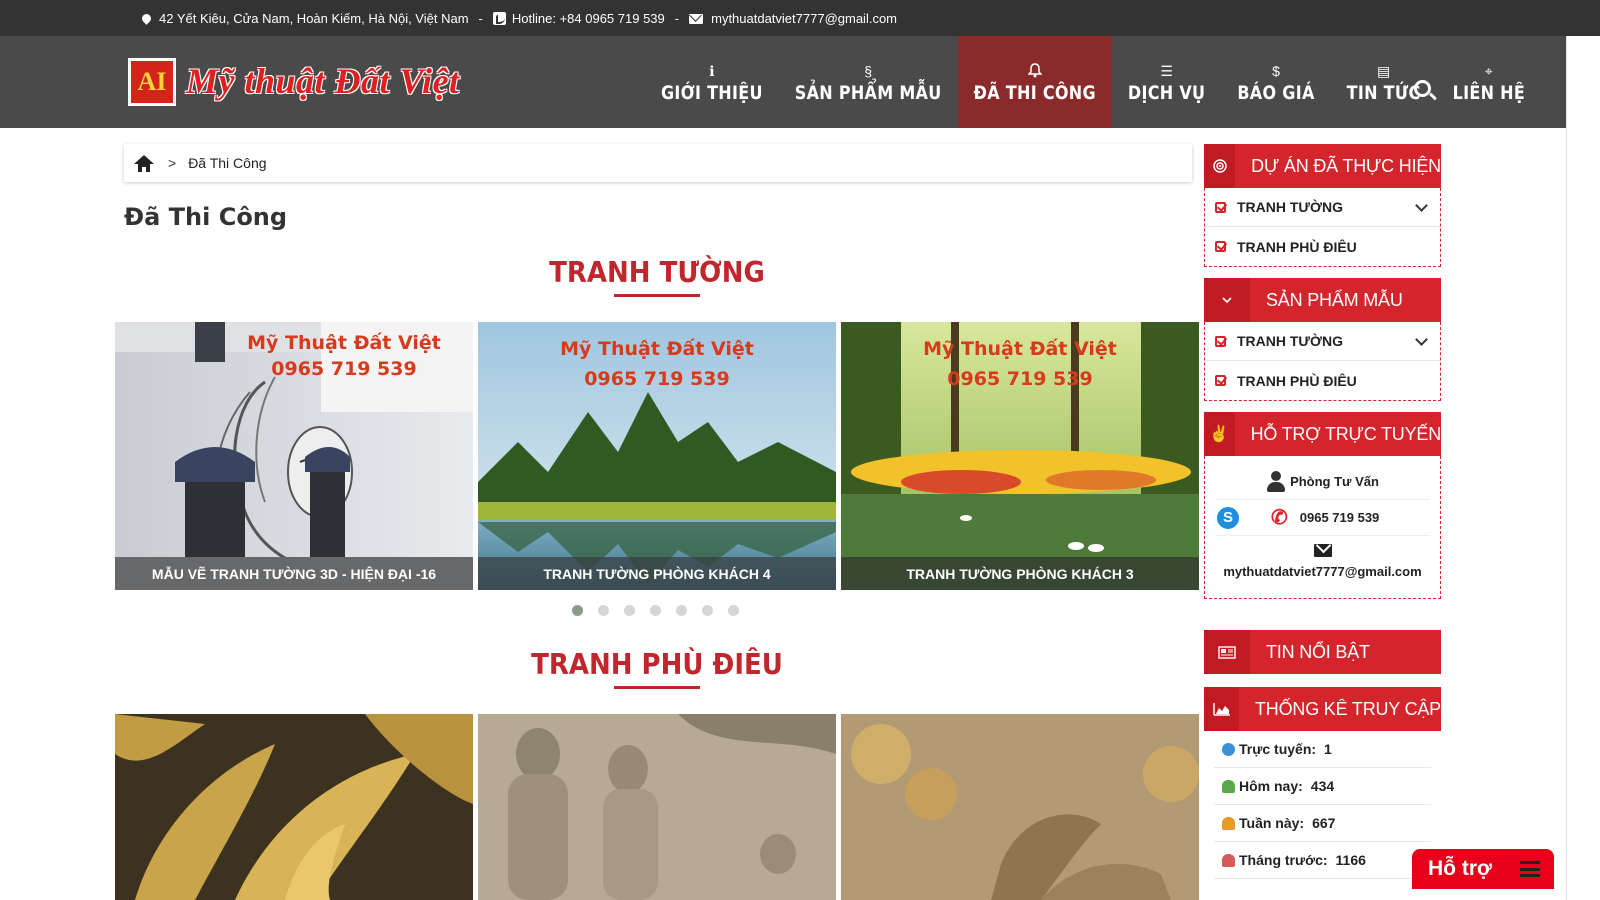  I want to click on email-link: mythuatdatviet7777@gmail.com, so click(804, 18).